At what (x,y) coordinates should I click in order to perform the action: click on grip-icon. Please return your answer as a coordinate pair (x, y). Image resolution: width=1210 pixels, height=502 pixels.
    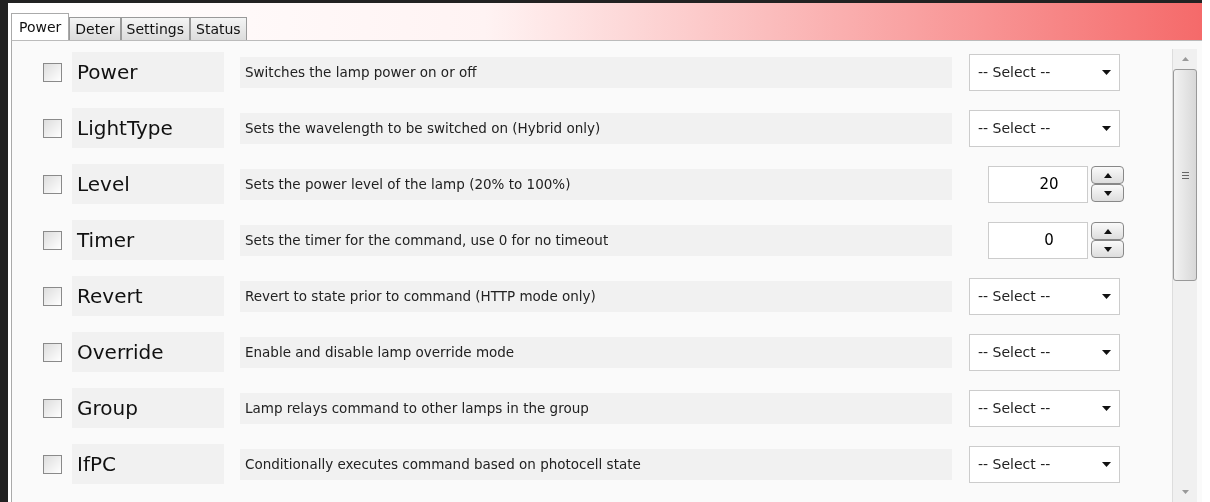
    Looking at the image, I should click on (1185, 175).